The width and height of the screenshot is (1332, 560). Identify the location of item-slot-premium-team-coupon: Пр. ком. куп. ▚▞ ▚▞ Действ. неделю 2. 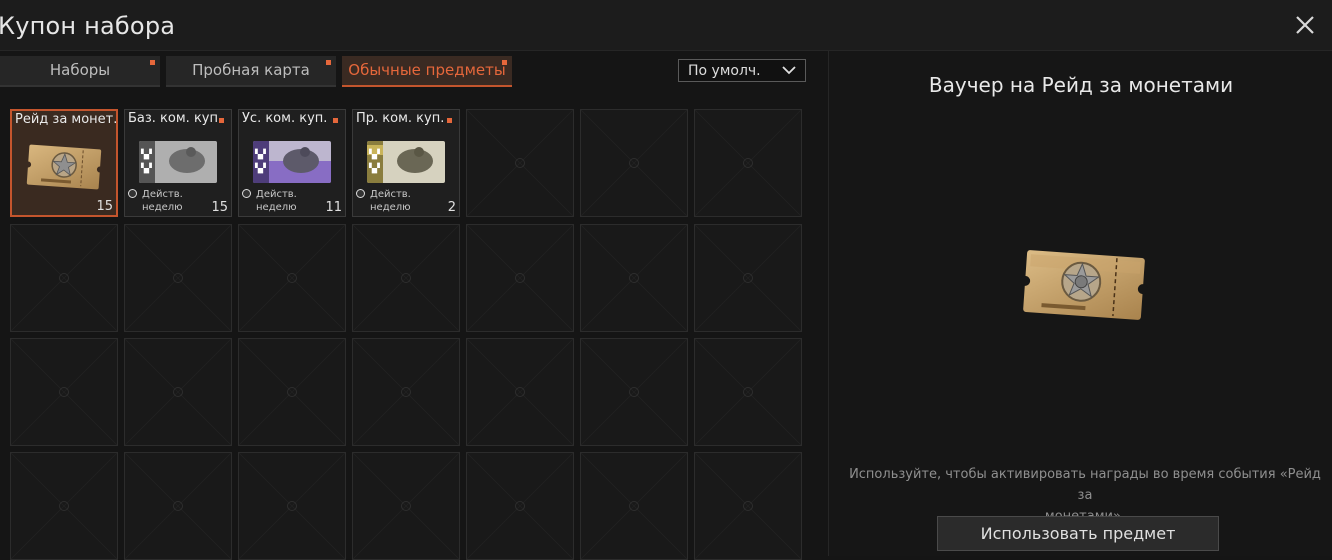
(406, 163).